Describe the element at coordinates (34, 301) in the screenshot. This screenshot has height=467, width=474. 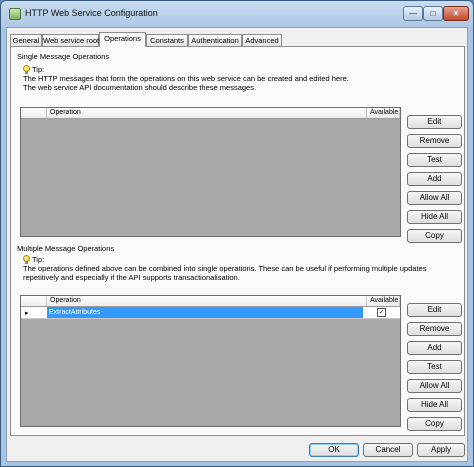
I see `multiple-grid-corner` at that location.